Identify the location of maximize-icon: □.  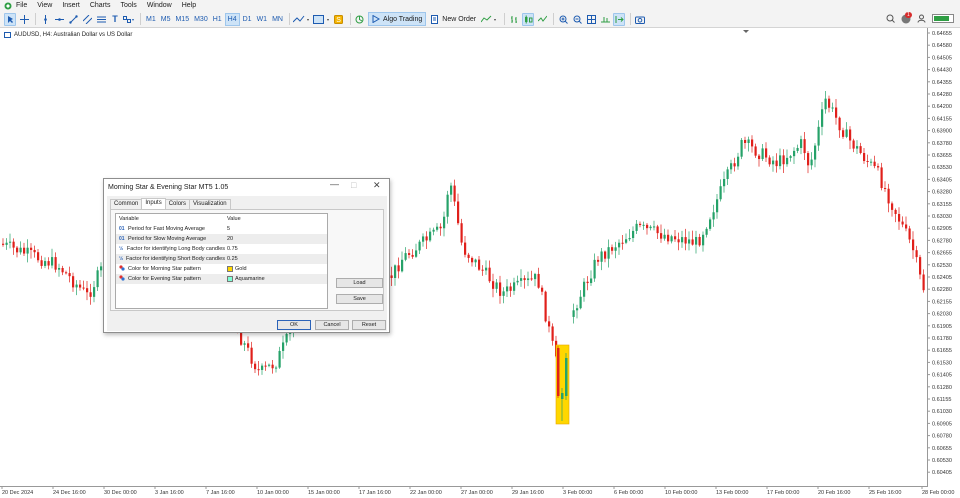
(353, 185).